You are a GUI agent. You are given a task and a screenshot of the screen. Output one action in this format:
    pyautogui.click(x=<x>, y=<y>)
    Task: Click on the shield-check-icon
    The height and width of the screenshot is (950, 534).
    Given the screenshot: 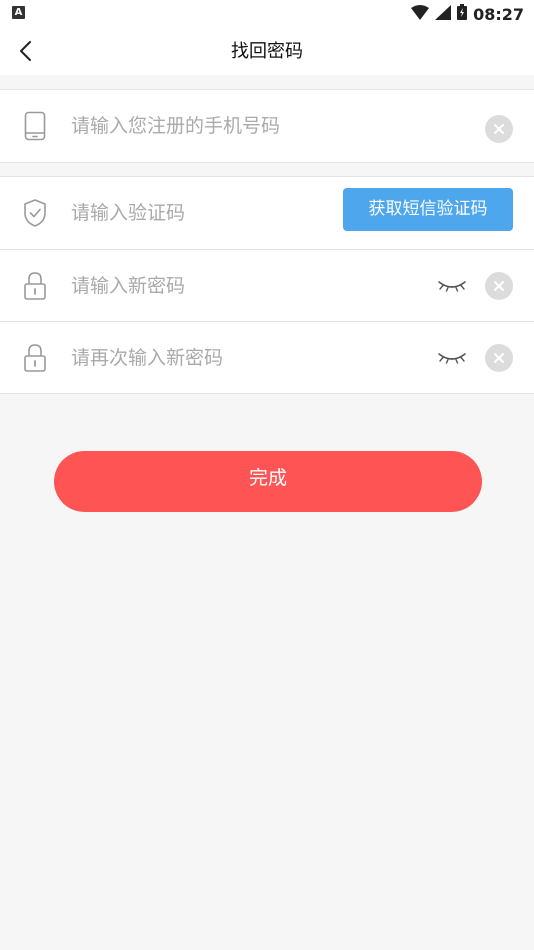 What is the action you would take?
    pyautogui.click(x=35, y=213)
    